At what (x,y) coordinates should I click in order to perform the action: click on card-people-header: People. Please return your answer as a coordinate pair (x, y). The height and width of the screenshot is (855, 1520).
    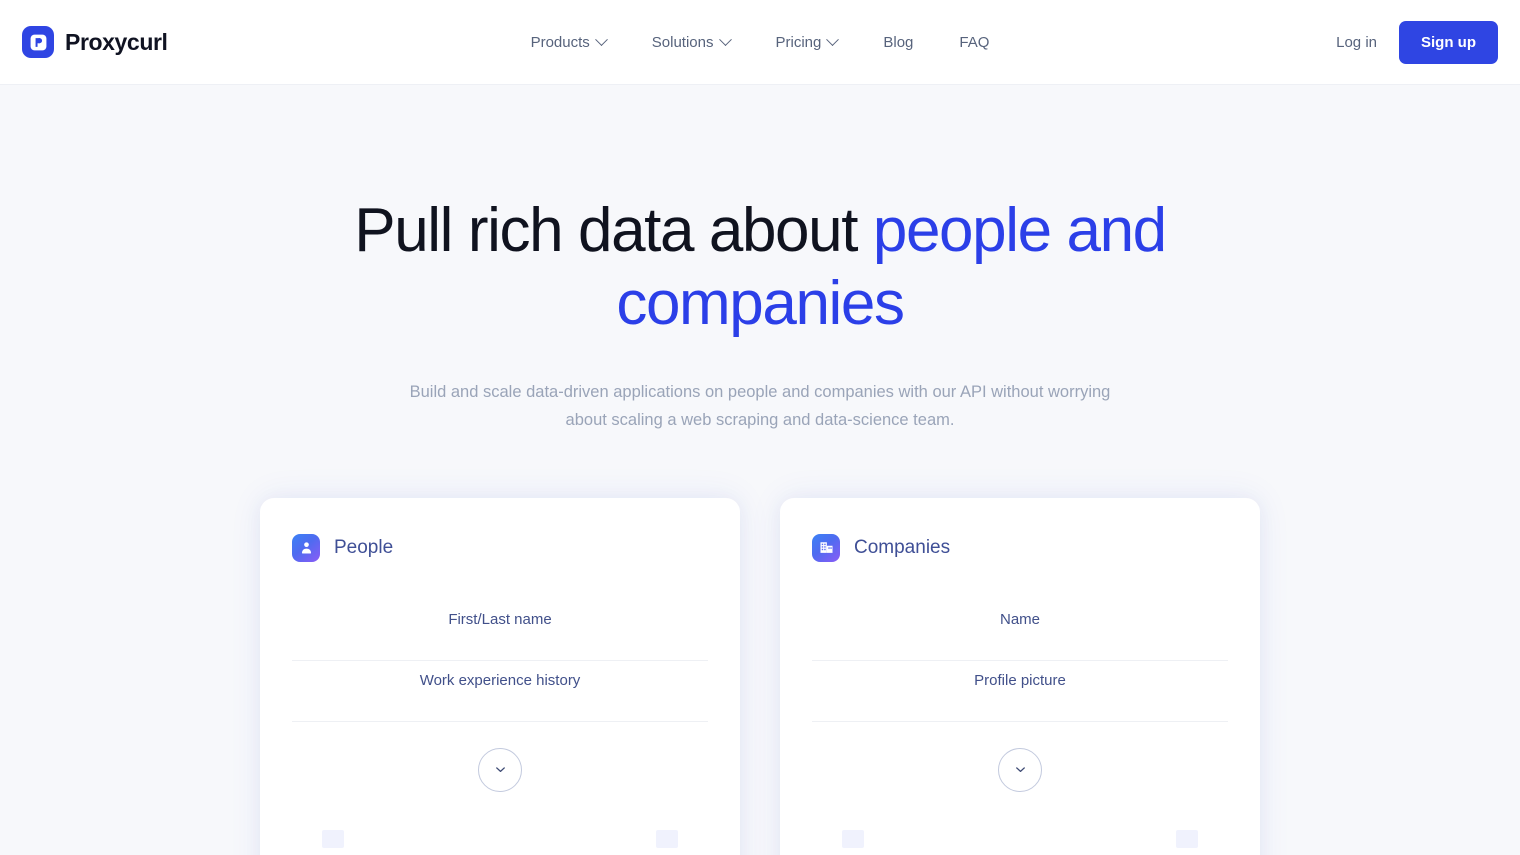
    Looking at the image, I should click on (500, 547).